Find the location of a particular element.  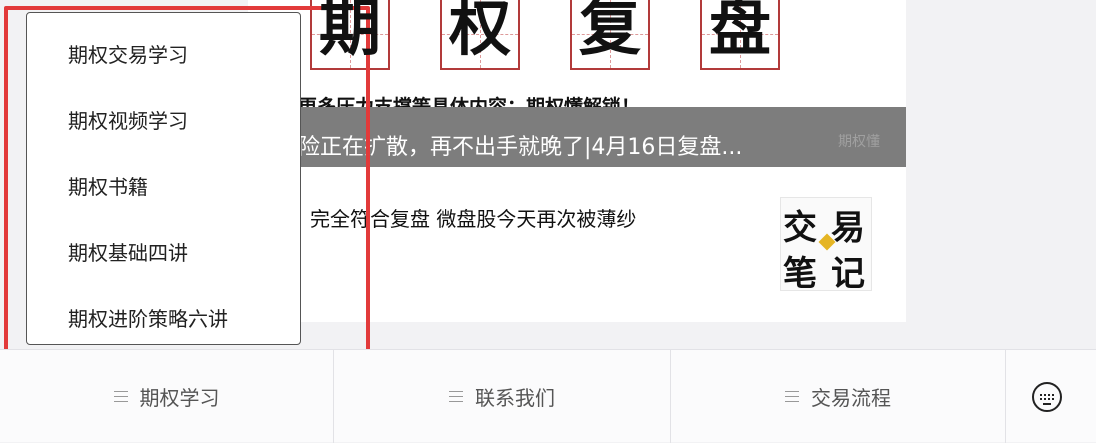

thumbnail-char: 交 is located at coordinates (800, 228).